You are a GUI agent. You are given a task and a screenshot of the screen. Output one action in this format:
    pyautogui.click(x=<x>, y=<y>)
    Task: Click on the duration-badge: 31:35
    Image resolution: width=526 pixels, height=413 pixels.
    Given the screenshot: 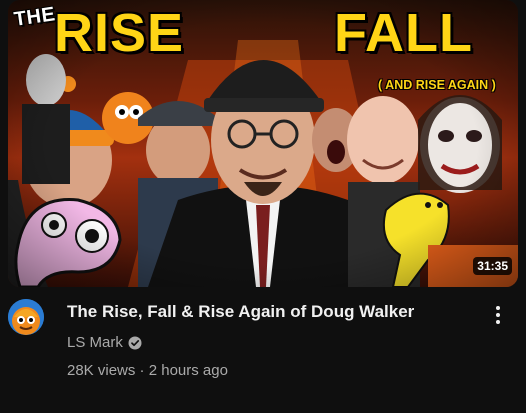 What is the action you would take?
    pyautogui.click(x=492, y=266)
    